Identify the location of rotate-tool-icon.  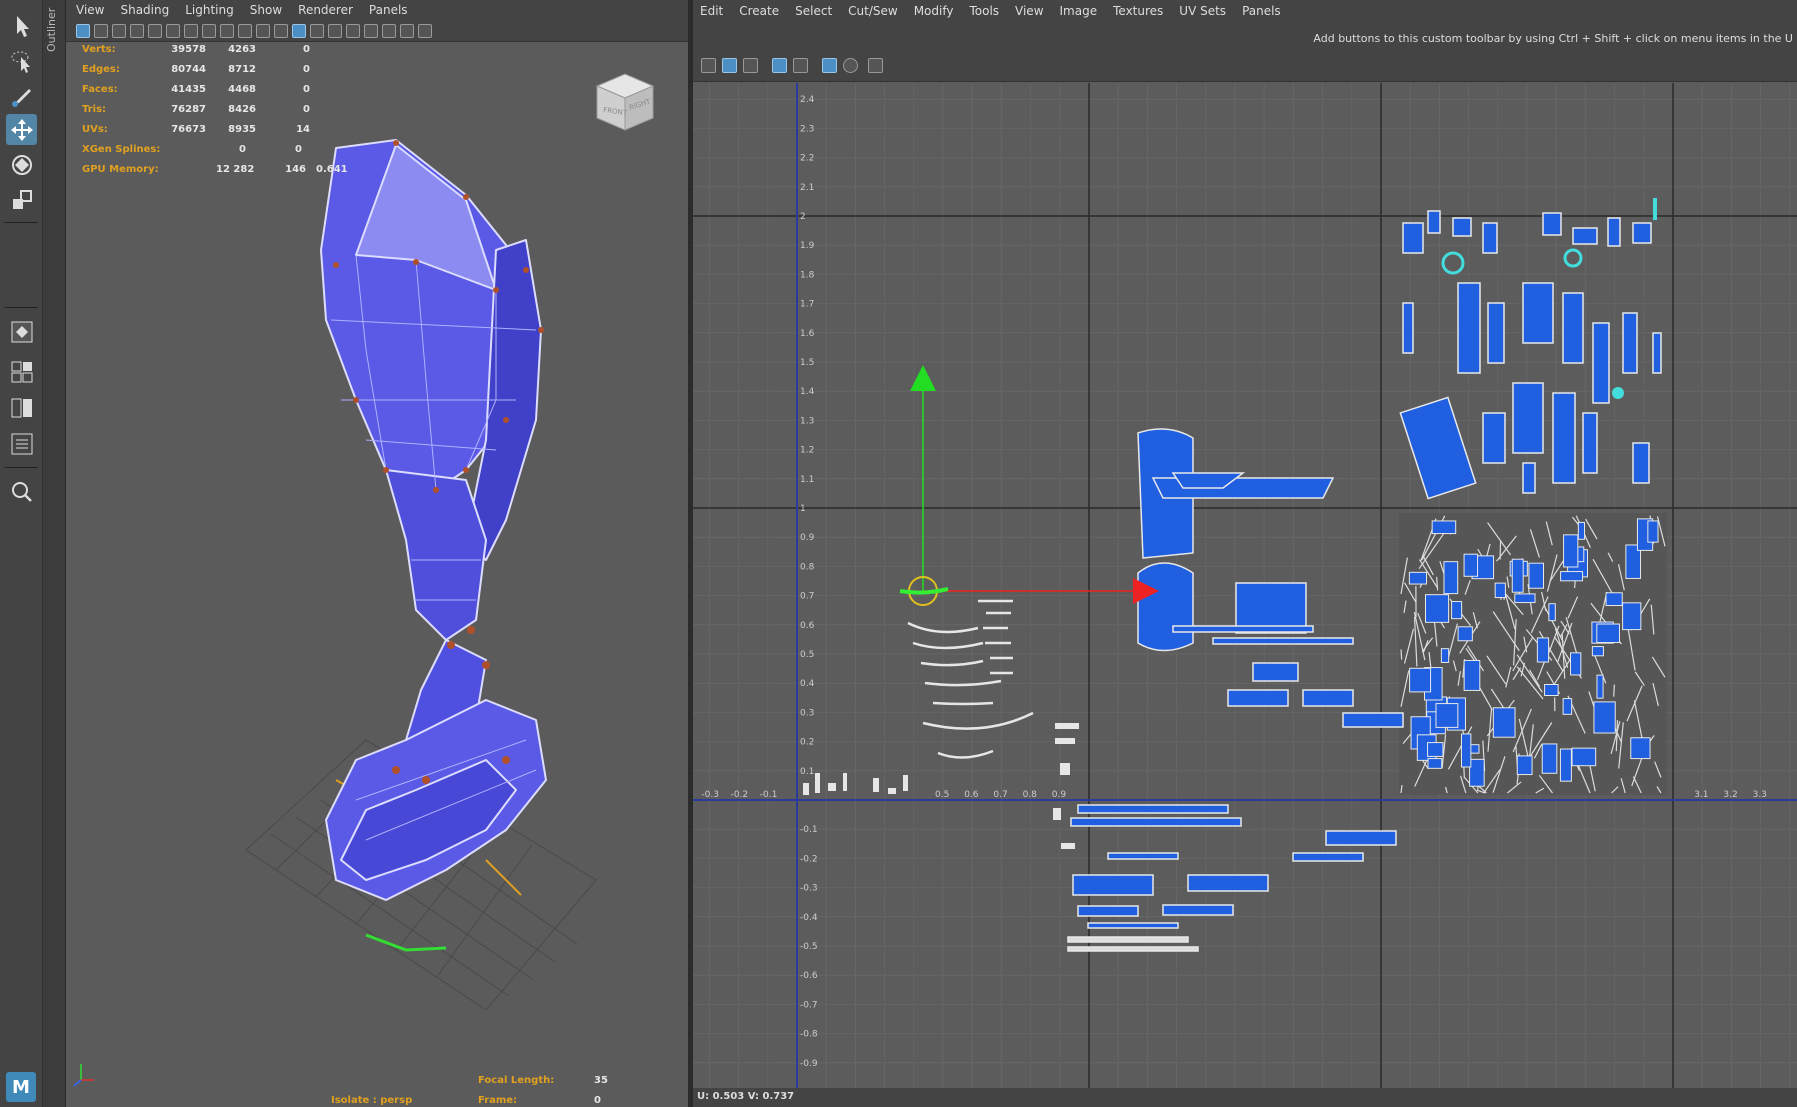
(21, 164).